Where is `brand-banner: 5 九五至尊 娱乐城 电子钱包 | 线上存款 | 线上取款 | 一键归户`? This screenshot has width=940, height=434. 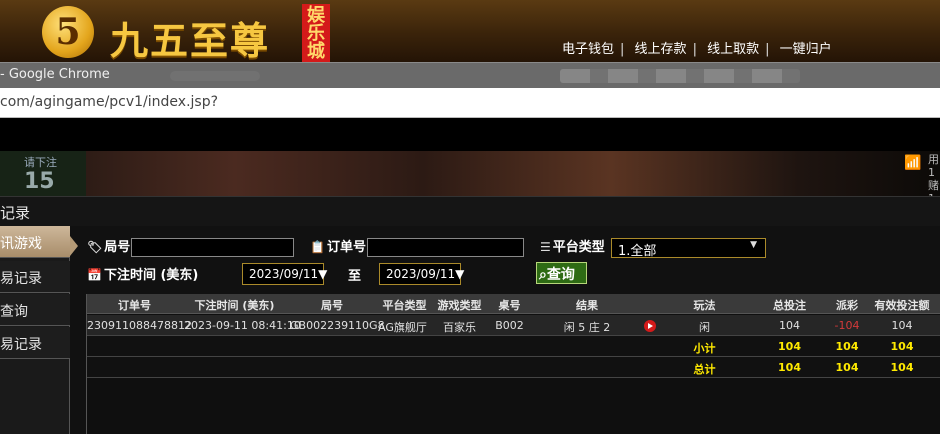 brand-banner: 5 九五至尊 娱乐城 电子钱包 | 线上存款 | 线上取款 | 一键归户 is located at coordinates (470, 31).